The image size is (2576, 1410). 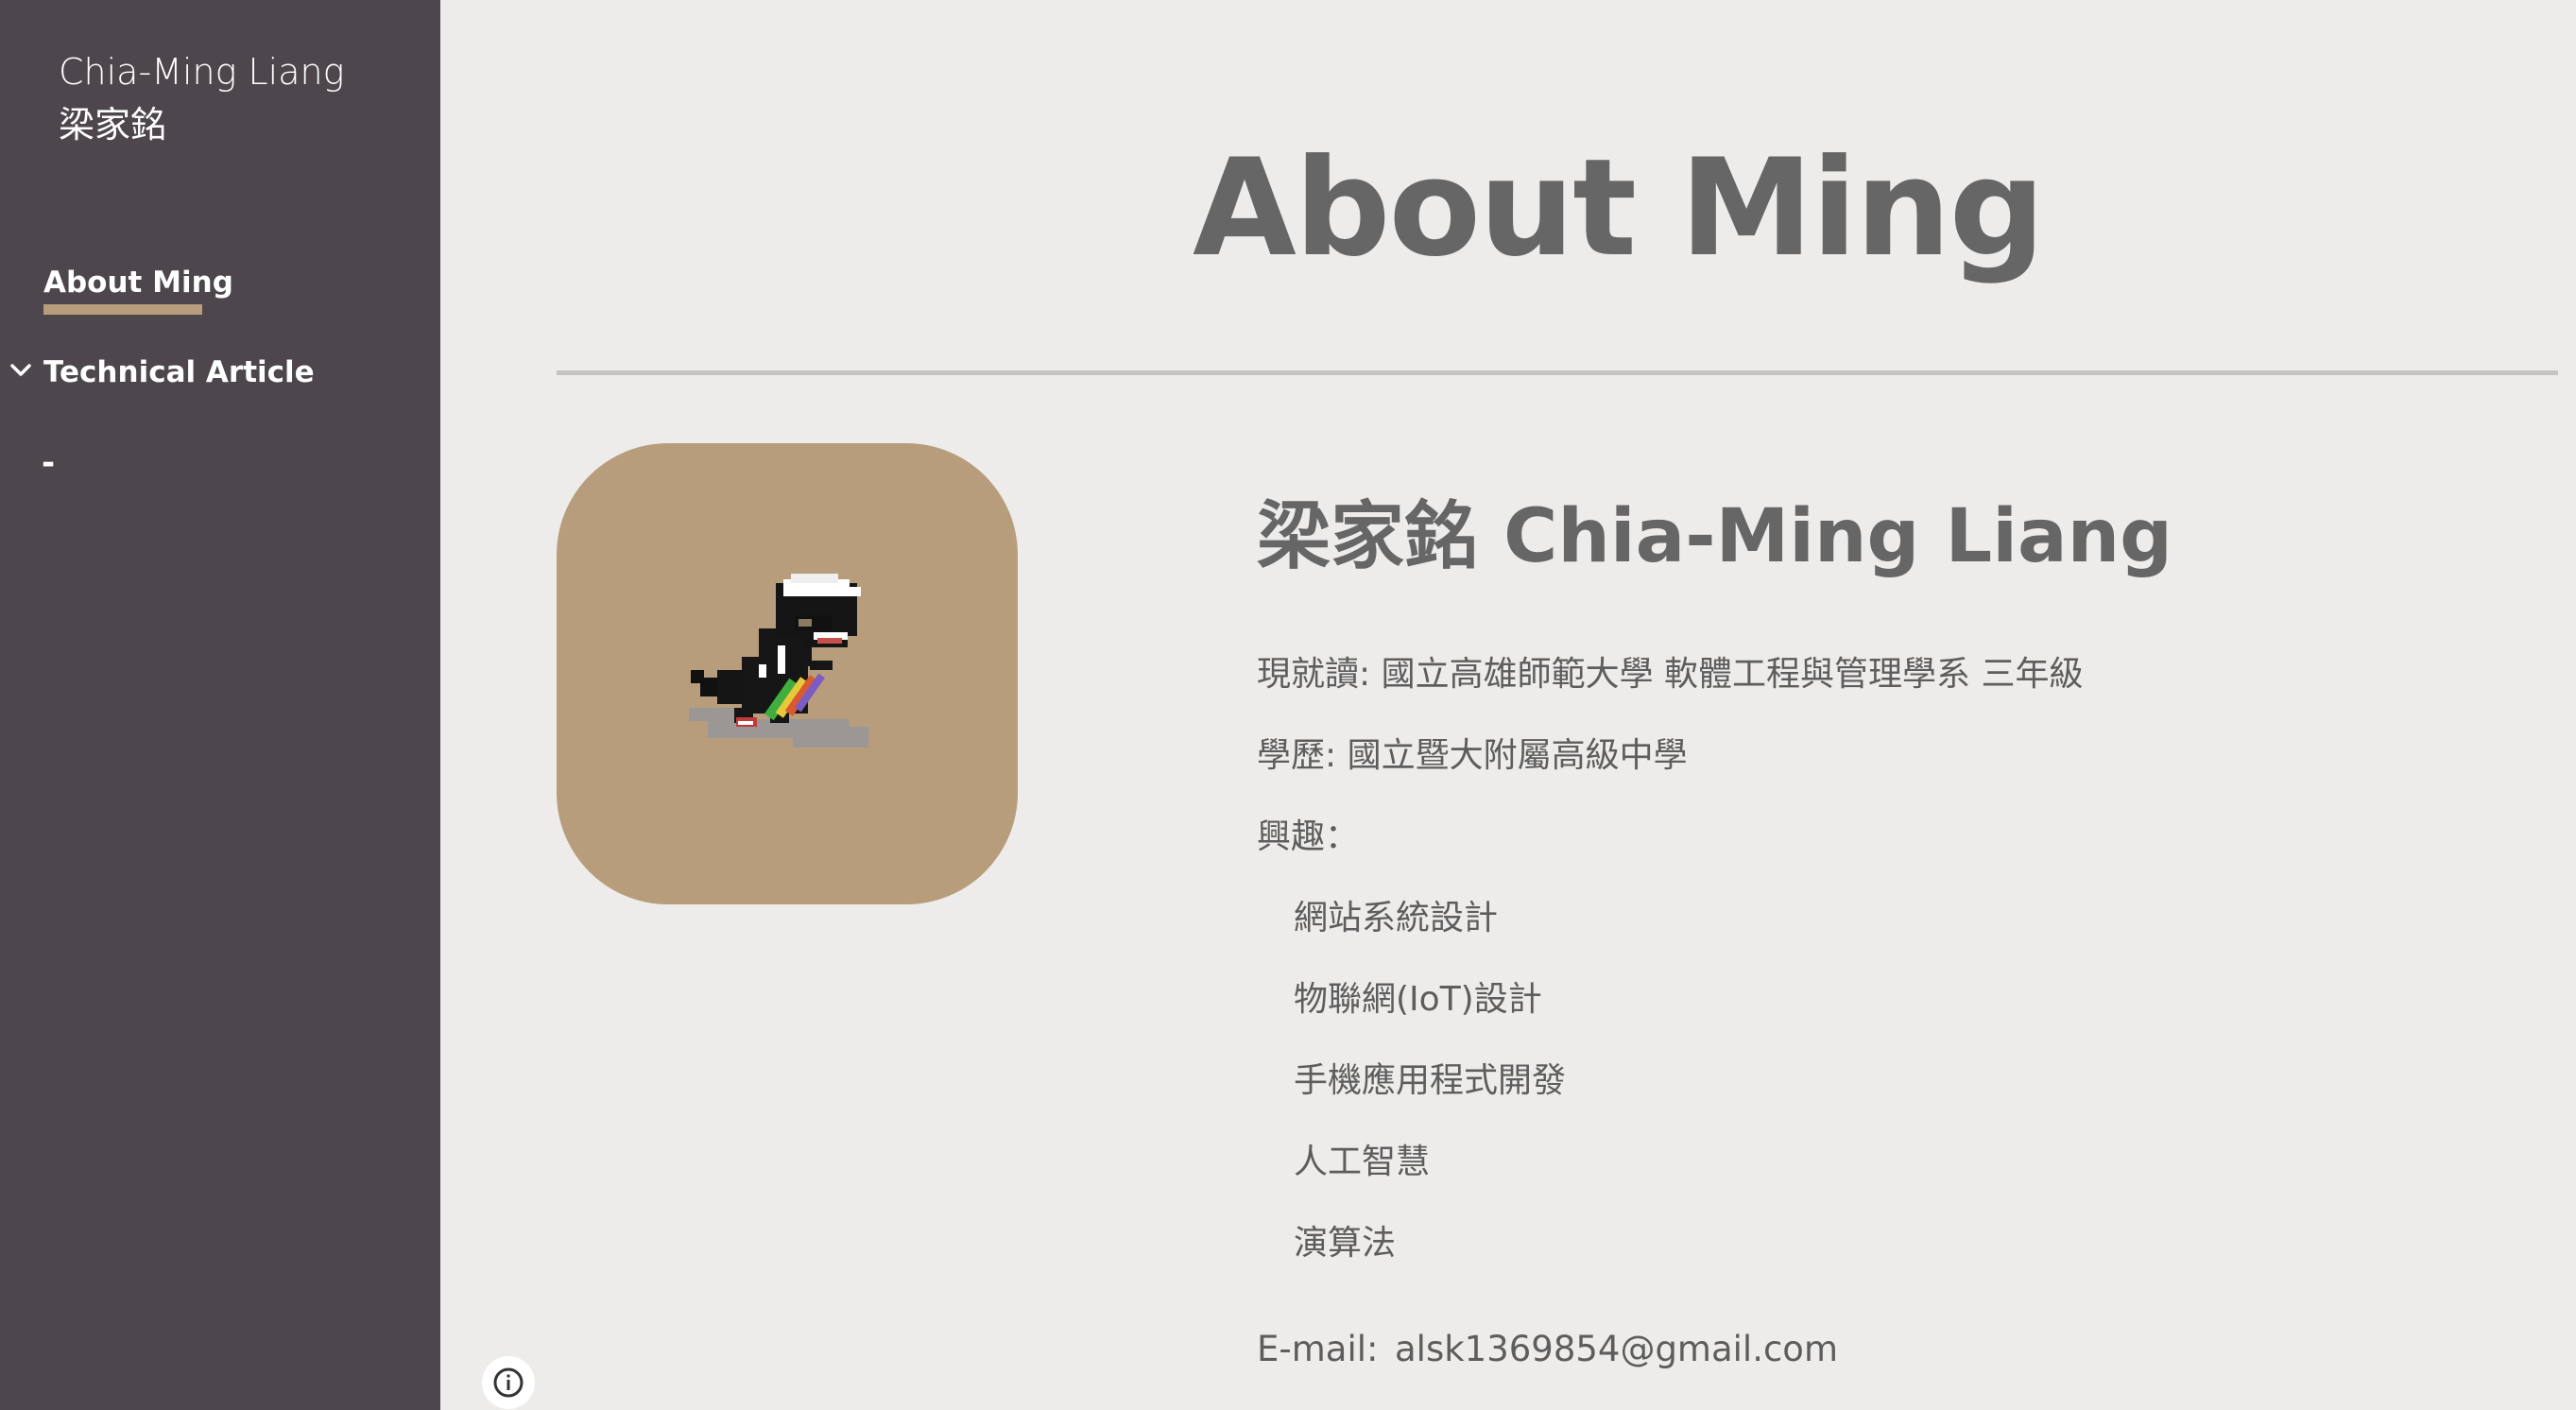 I want to click on info-button, so click(x=508, y=1382).